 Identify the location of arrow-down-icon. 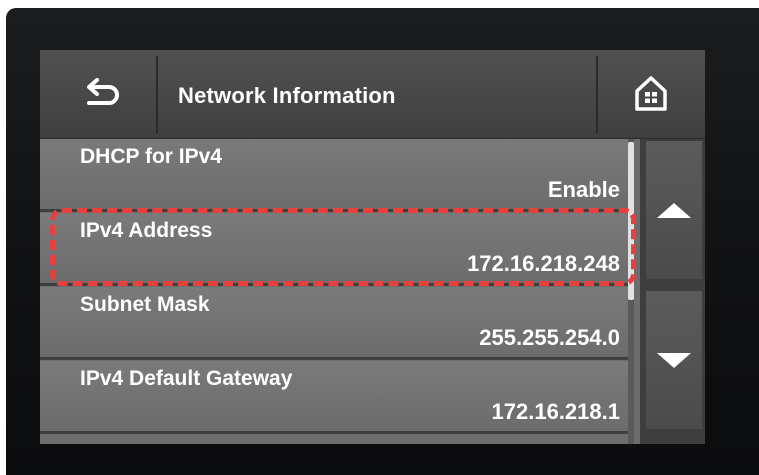
(674, 360).